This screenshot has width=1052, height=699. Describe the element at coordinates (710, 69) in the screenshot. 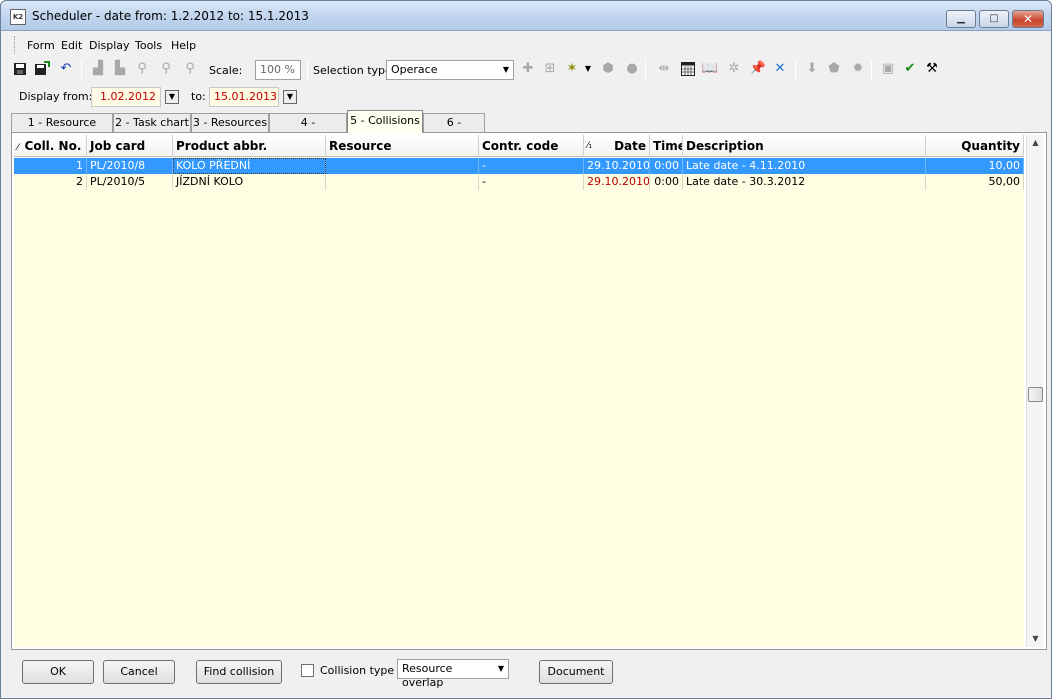

I see `book-icon: 📖` at that location.